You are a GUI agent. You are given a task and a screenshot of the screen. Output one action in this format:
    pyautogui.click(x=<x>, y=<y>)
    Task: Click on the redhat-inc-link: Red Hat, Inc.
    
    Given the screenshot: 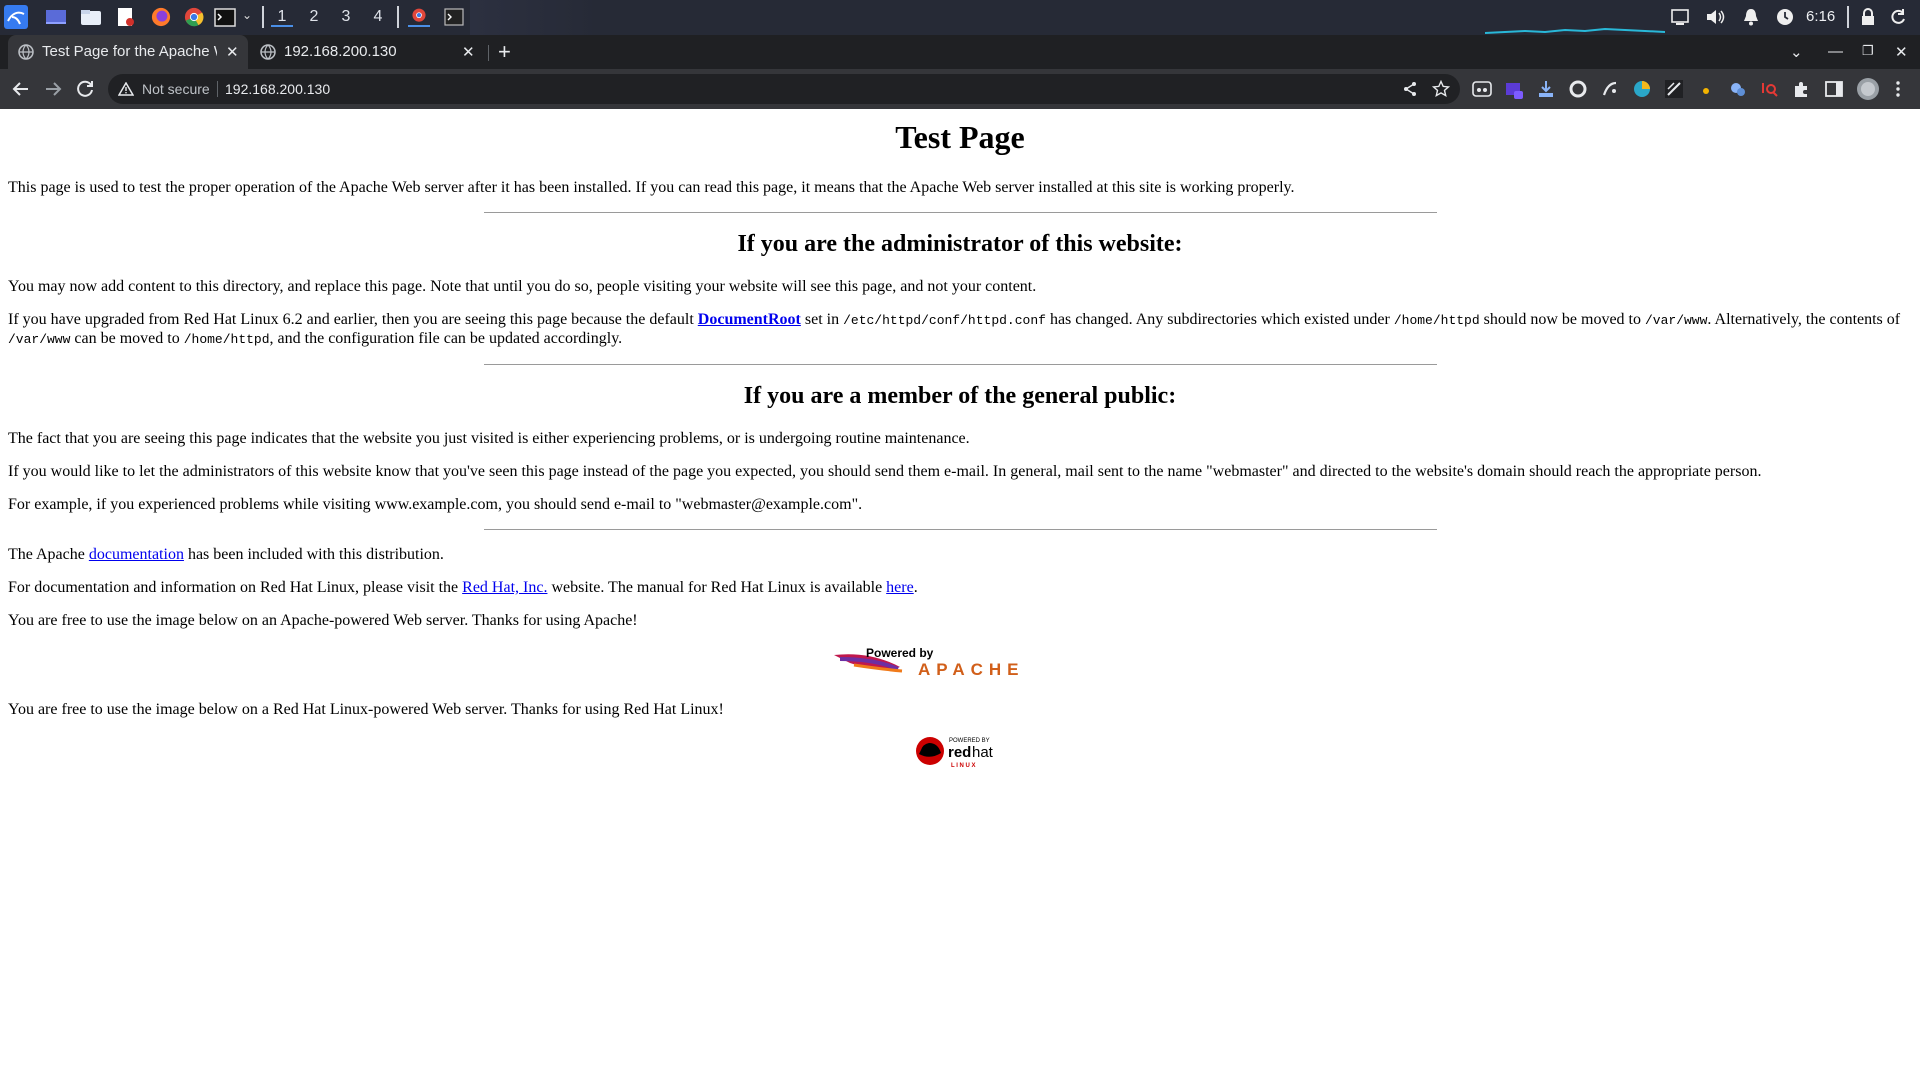 What is the action you would take?
    pyautogui.click(x=504, y=587)
    